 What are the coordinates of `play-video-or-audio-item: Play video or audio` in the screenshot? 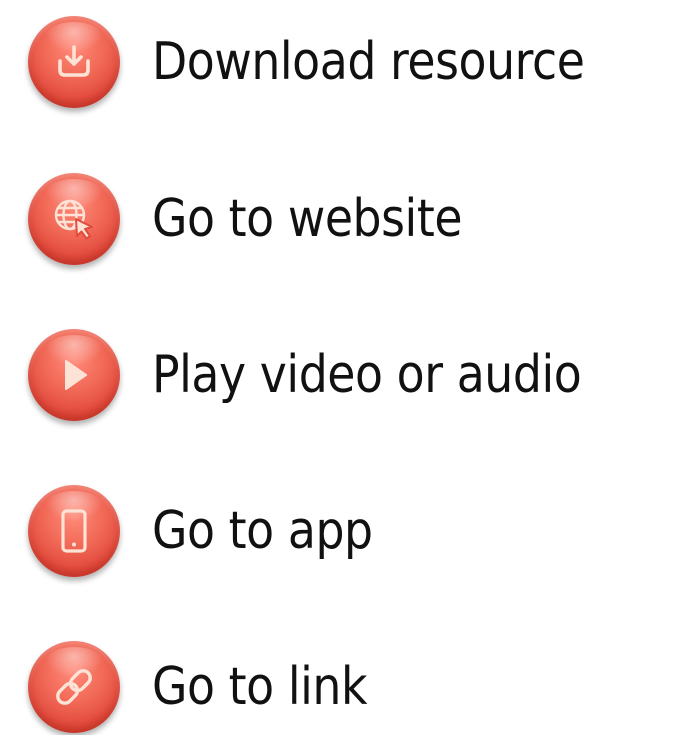 It's located at (334, 375).